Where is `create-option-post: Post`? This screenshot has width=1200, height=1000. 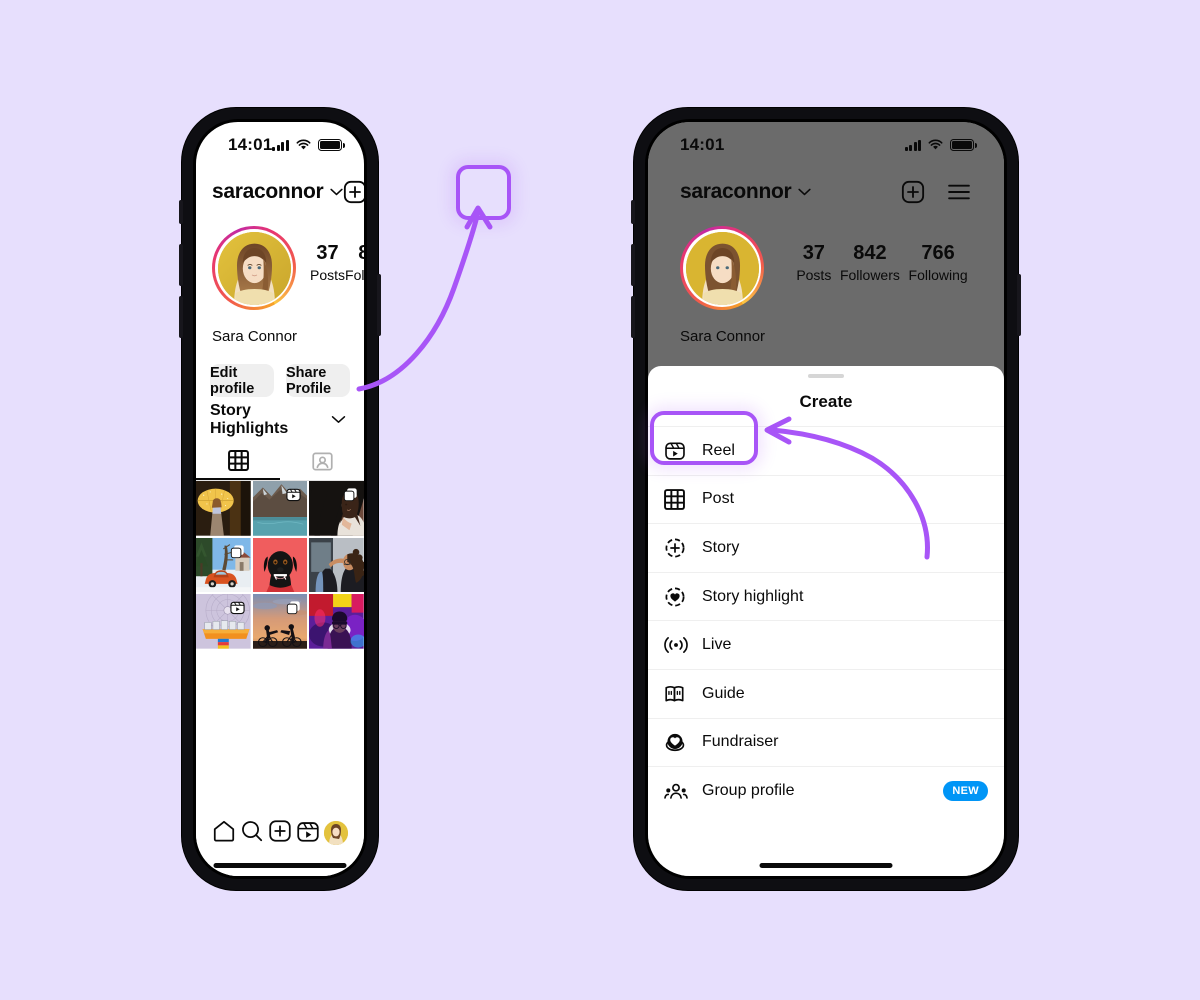 create-option-post: Post is located at coordinates (826, 499).